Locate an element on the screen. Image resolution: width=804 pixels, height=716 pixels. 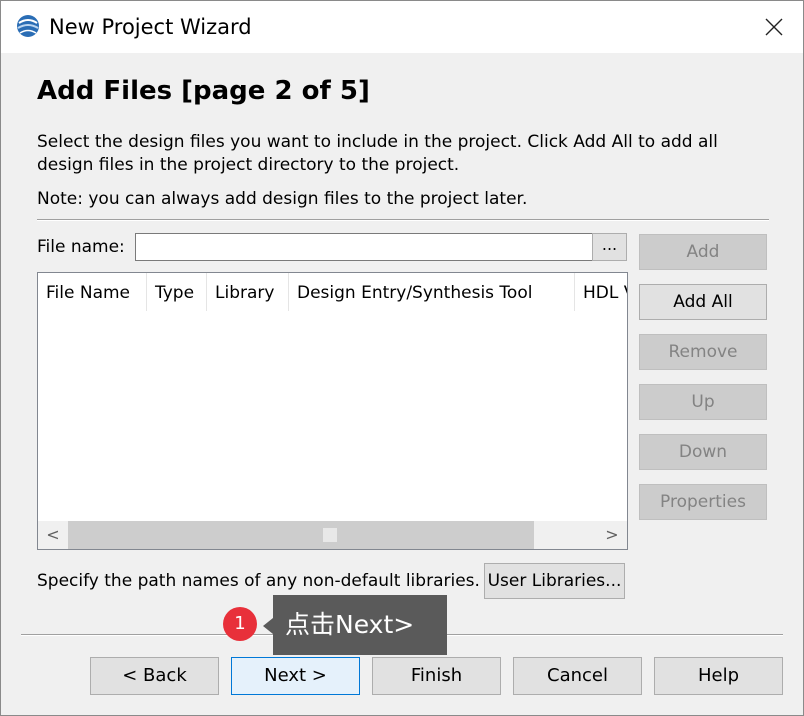
quartus-globe-icon is located at coordinates (28, 26).